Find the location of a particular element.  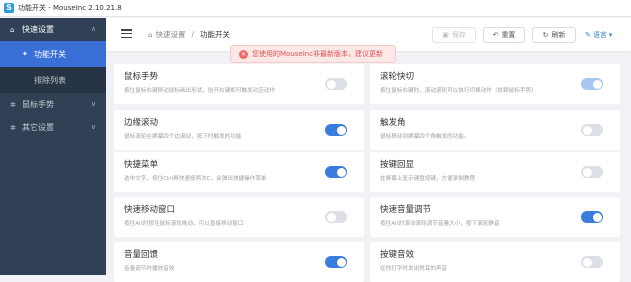

chevron-up-icon: ∧ is located at coordinates (93, 29).